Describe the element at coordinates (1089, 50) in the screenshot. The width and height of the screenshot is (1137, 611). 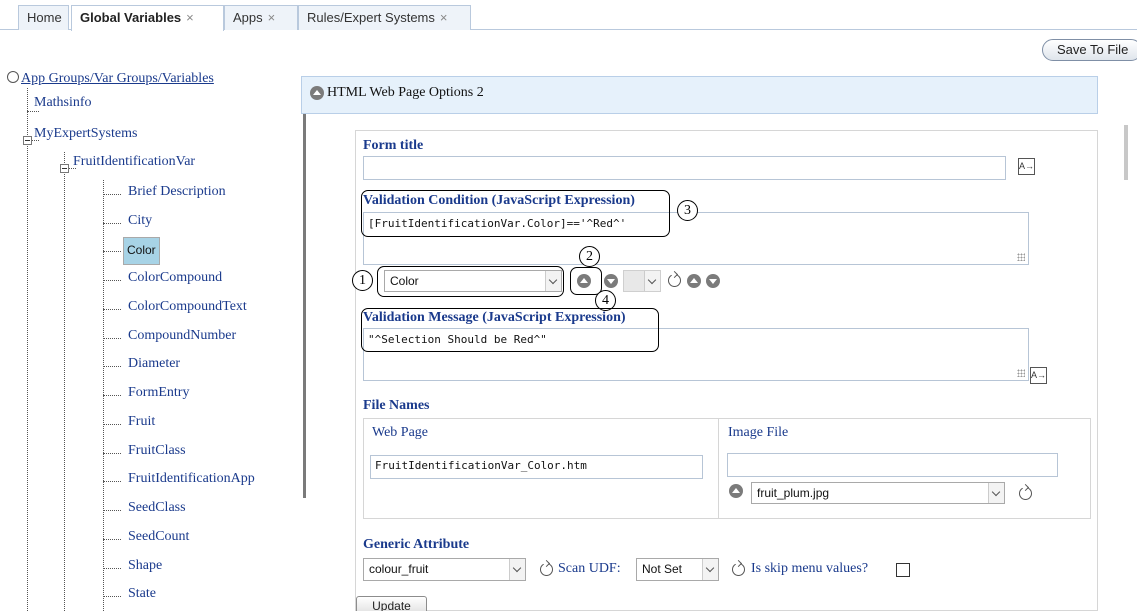
I see `save-to-file-button: Save To File` at that location.